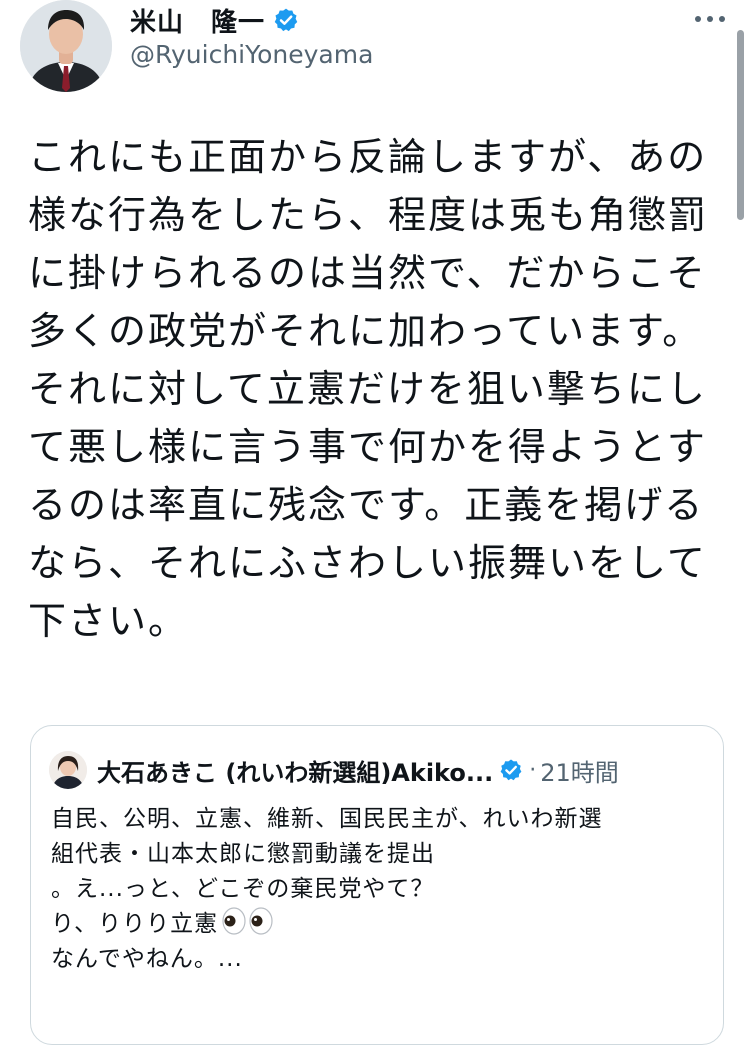 This screenshot has height=1045, width=750. I want to click on quoted-text-line: 組代表・山本太郎に懲罰動議を提出, so click(243, 854).